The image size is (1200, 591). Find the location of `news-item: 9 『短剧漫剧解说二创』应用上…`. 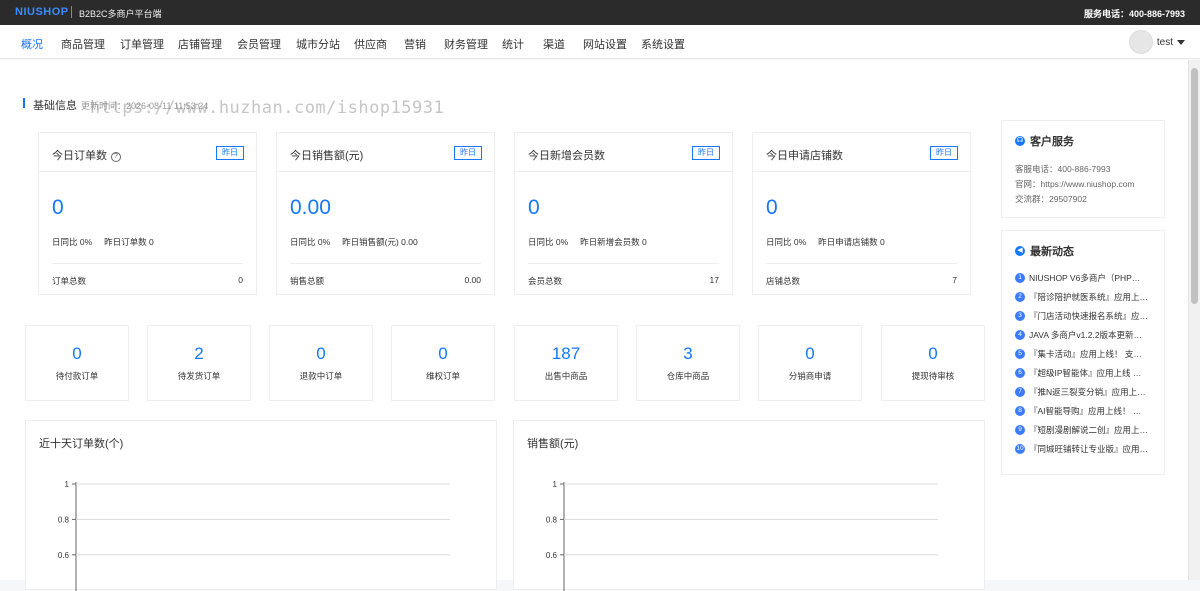

news-item: 9 『短剧漫剧解说二创』应用上… is located at coordinates (1085, 430).